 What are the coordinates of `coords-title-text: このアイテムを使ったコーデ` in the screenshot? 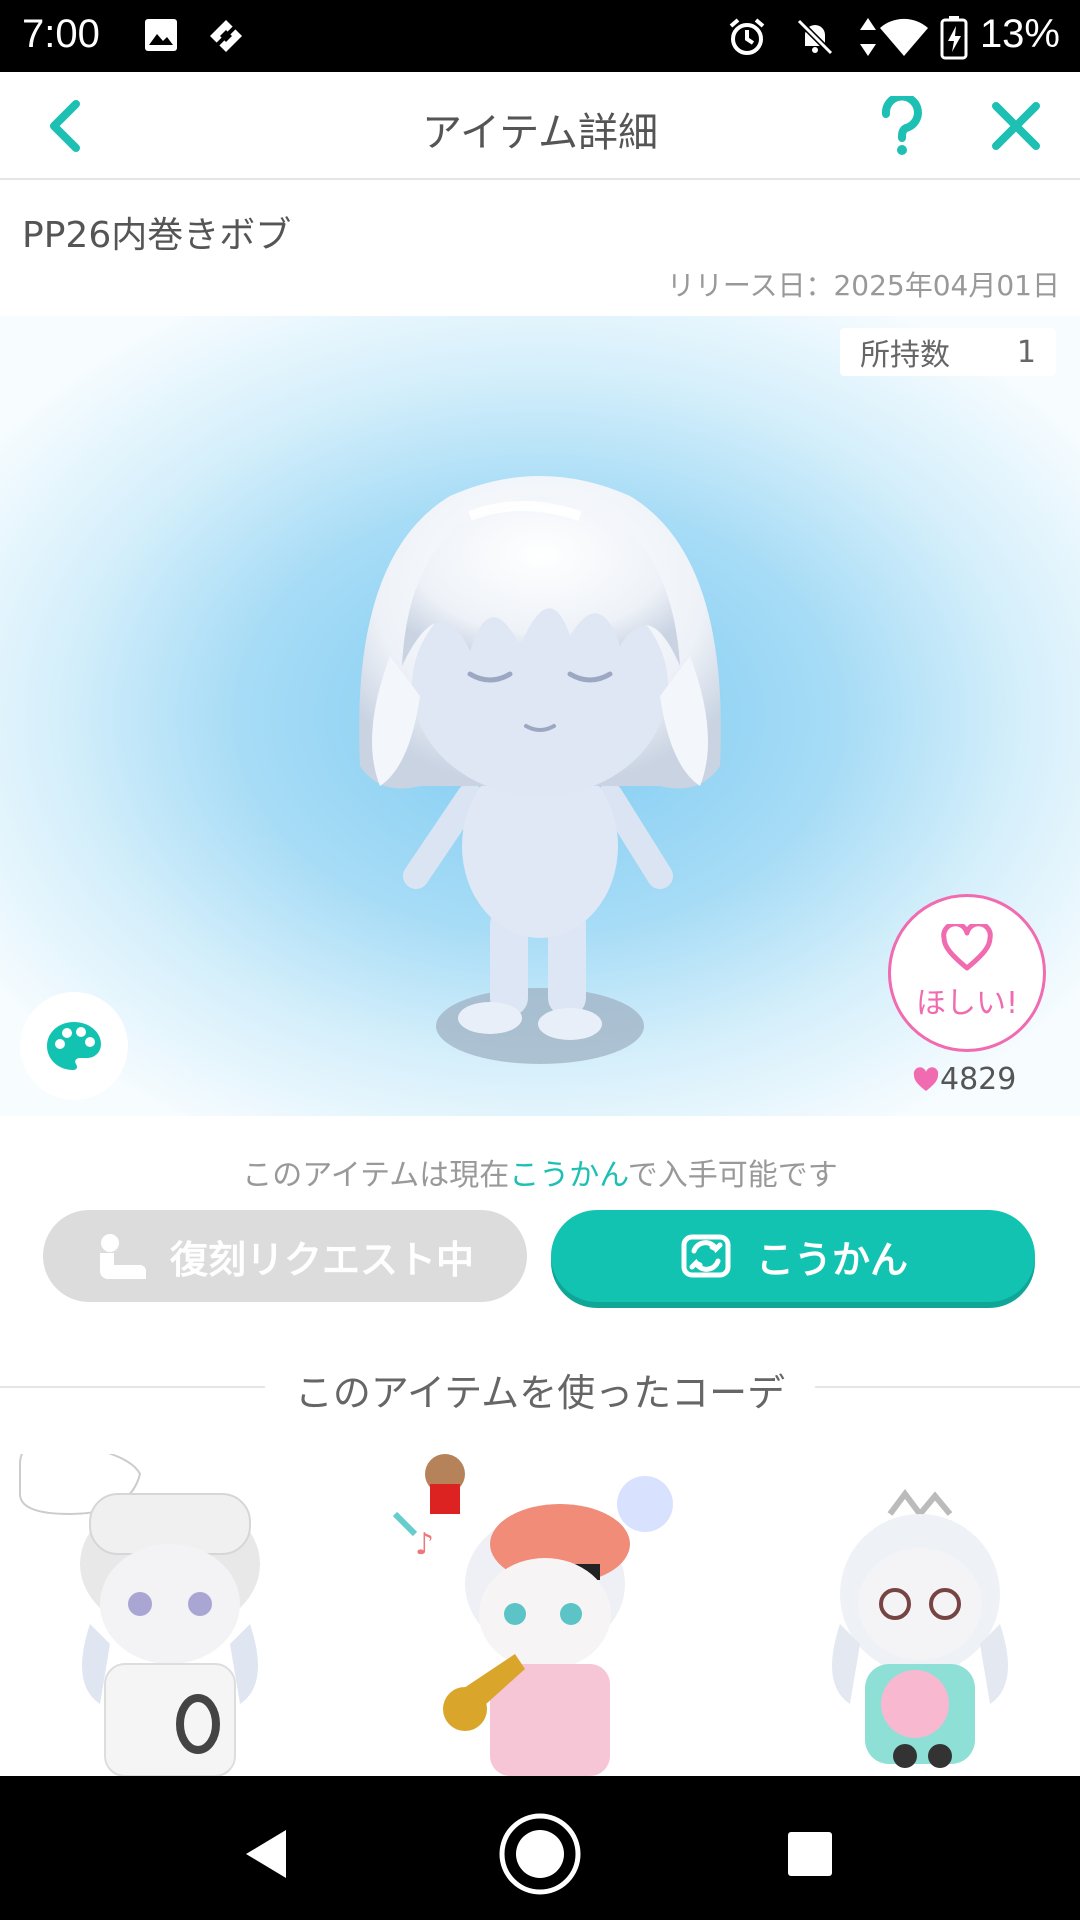 It's located at (540, 1393).